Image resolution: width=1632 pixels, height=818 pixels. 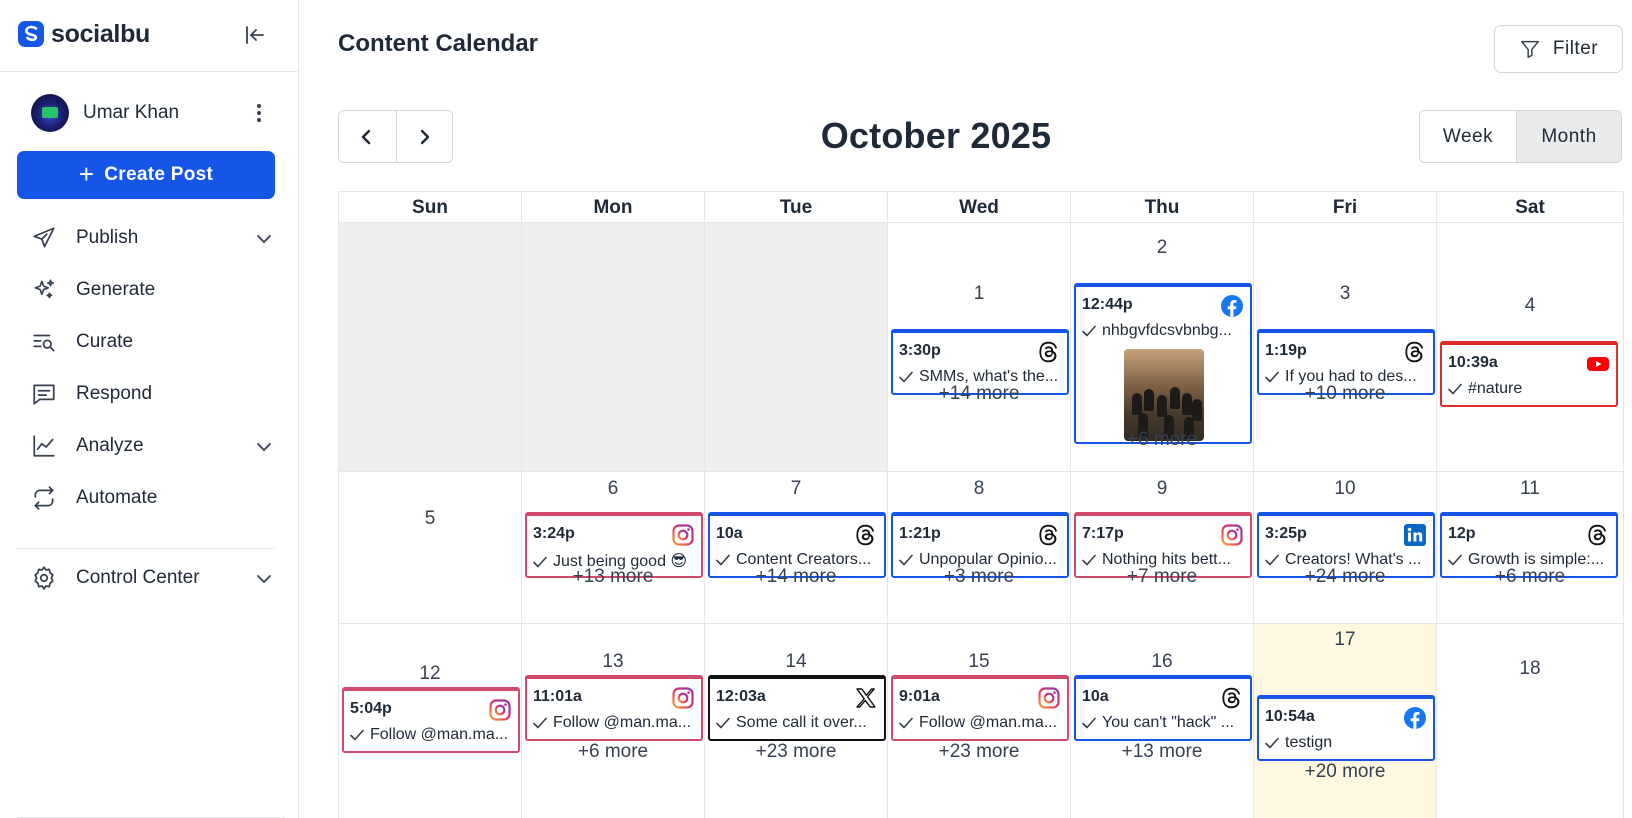 What do you see at coordinates (44, 342) in the screenshot?
I see `curate-icon` at bounding box center [44, 342].